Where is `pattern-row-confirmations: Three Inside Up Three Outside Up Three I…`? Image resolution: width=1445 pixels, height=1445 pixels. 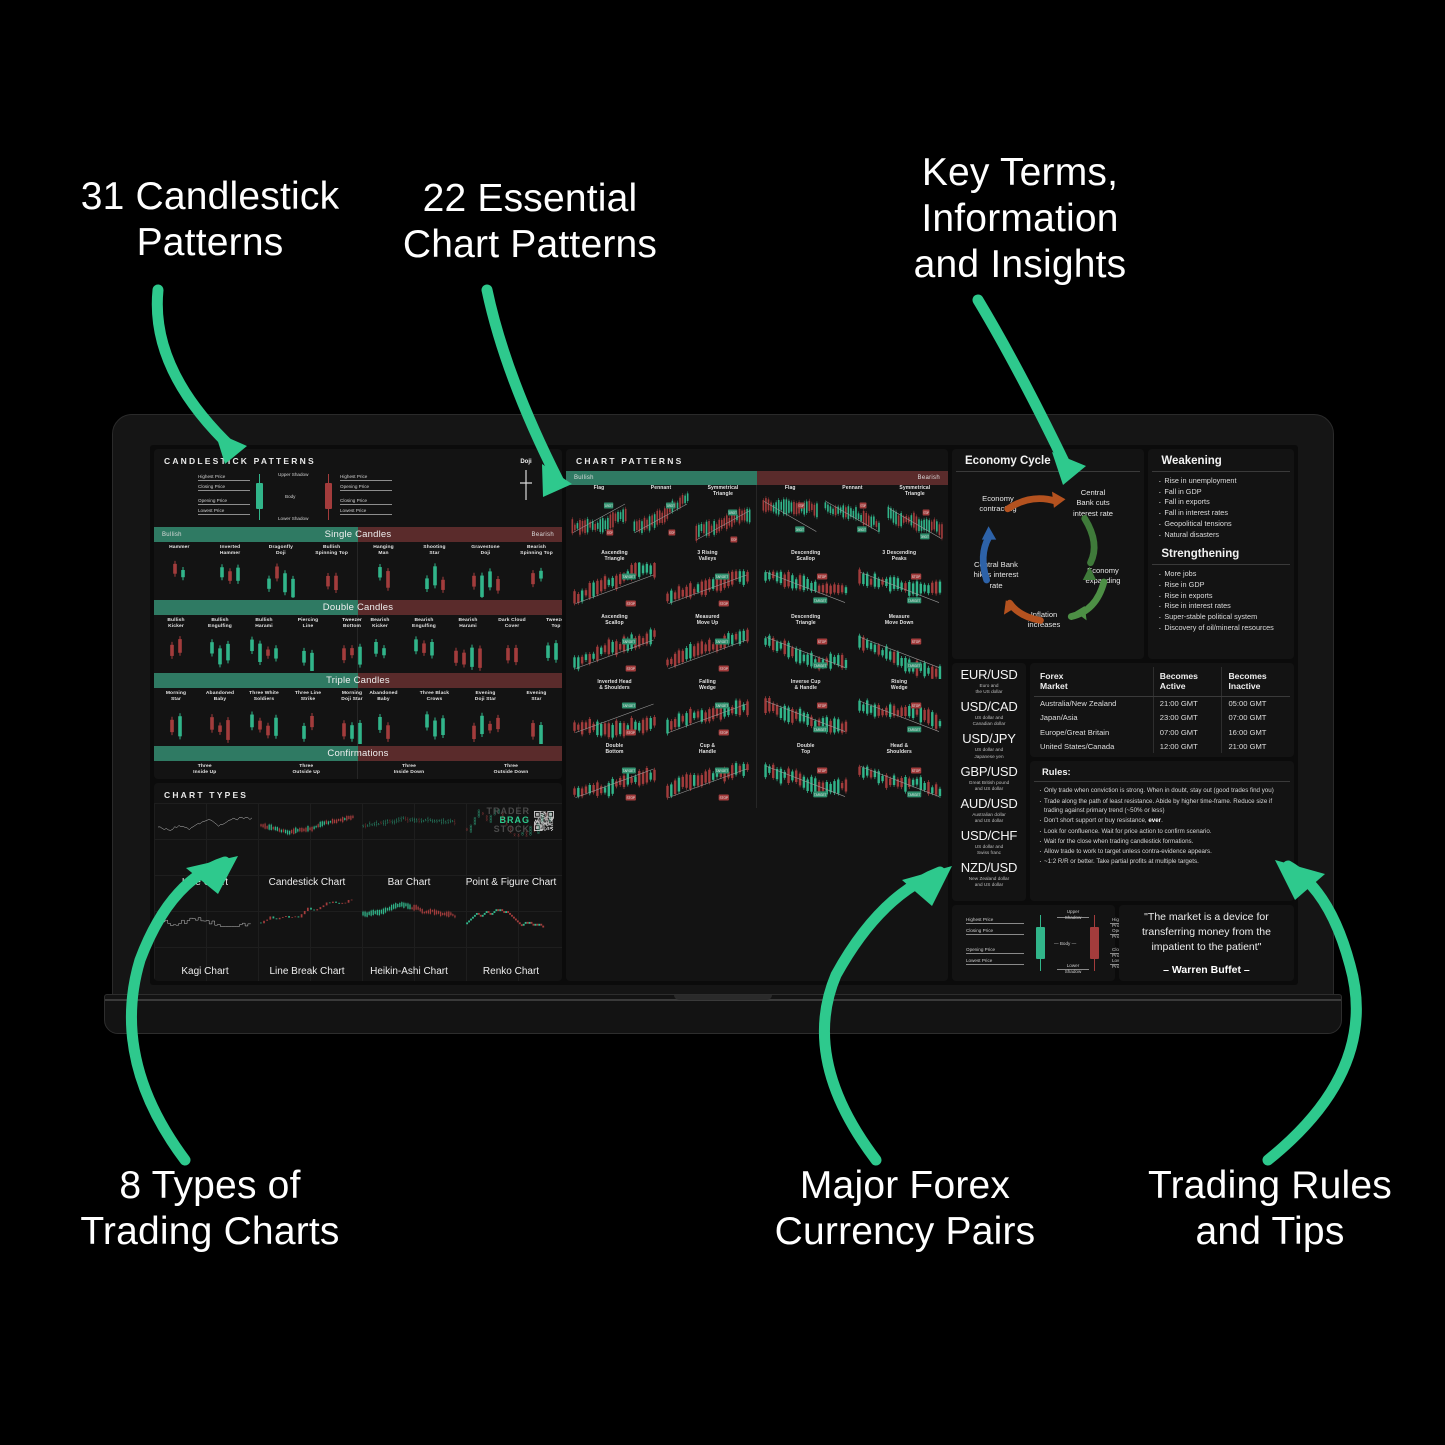
pattern-row-confirmations: Three Inside Up Three Outside Up Three I… is located at coordinates (358, 770).